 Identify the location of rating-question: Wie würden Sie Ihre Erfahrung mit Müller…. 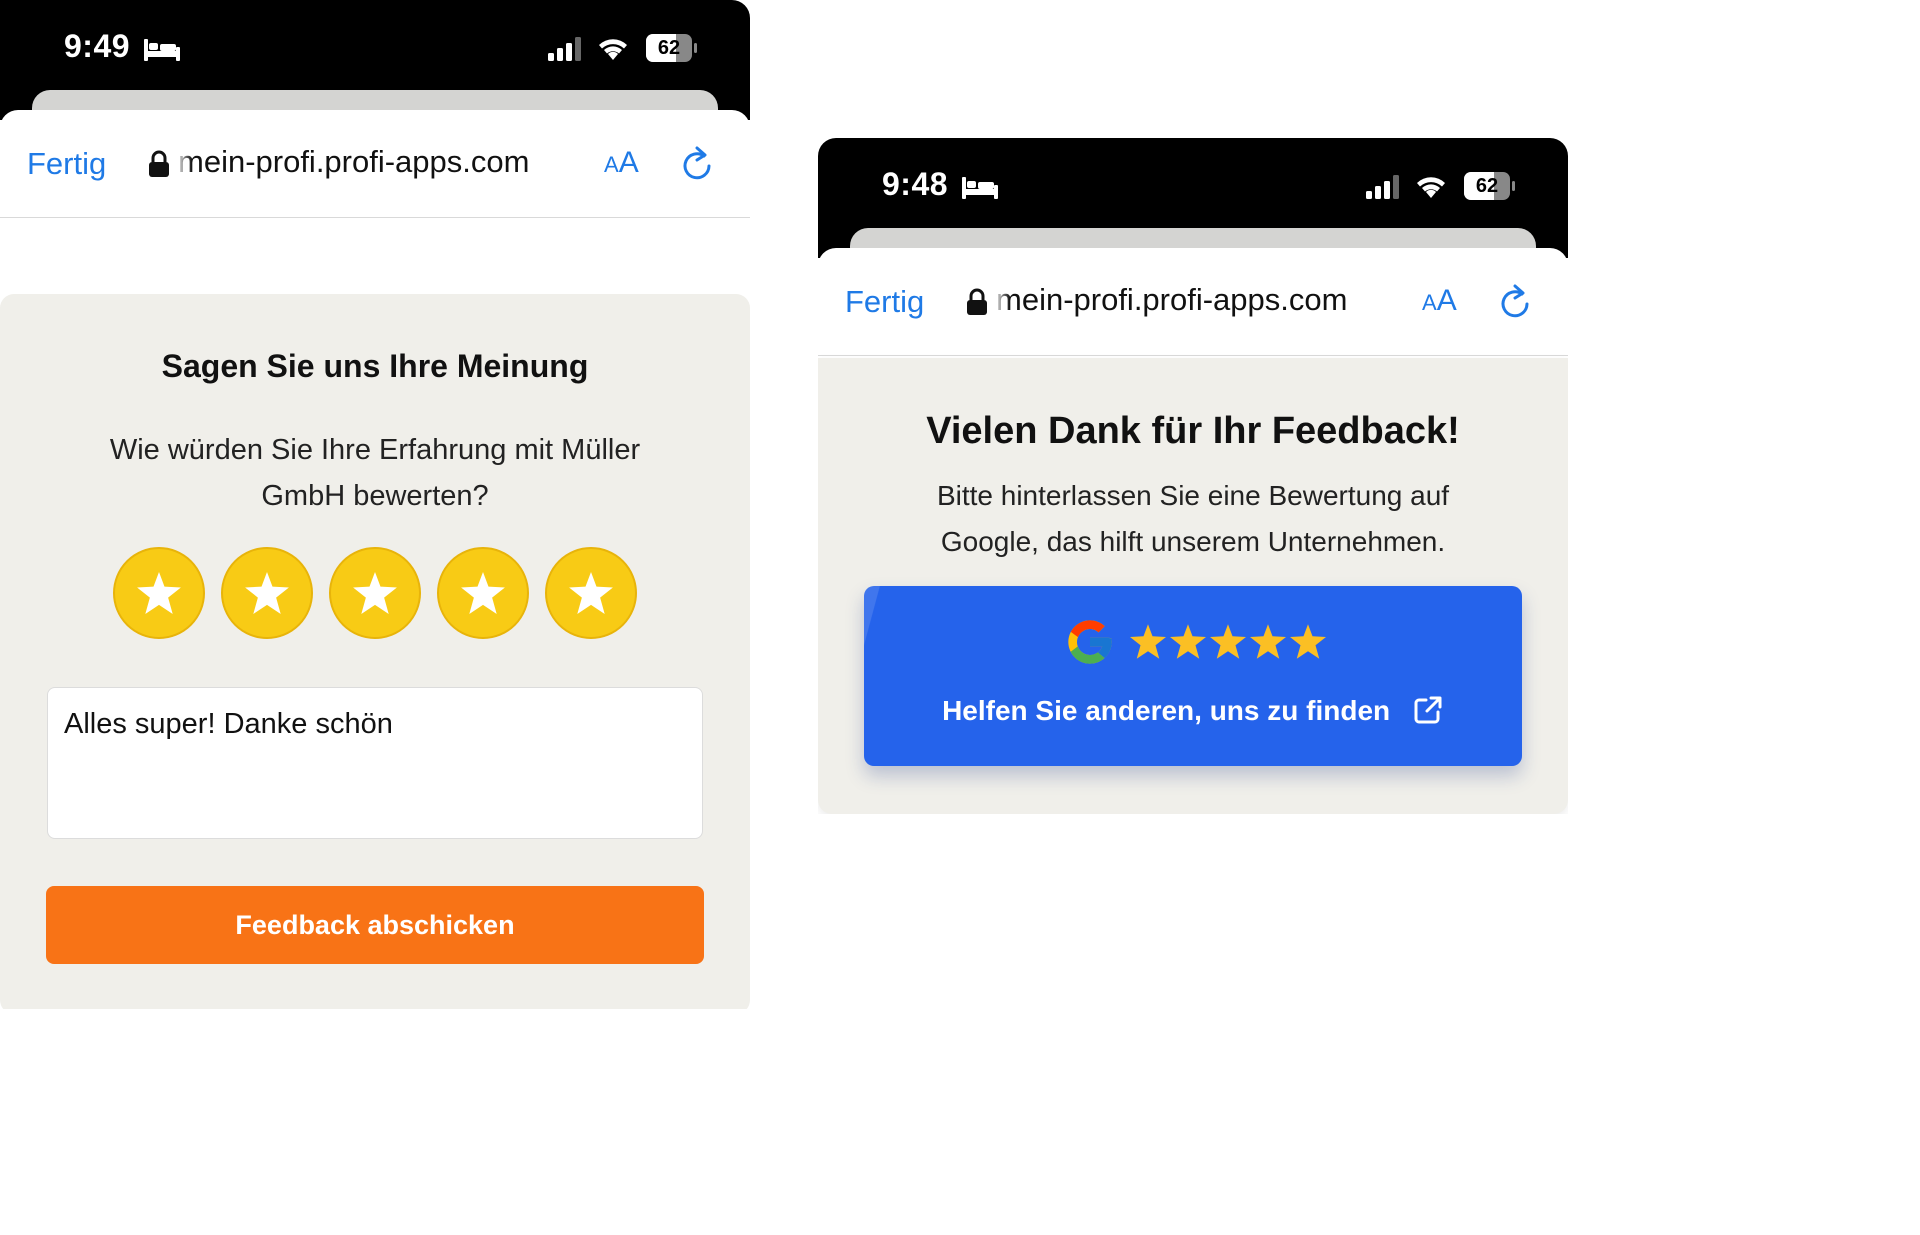
(375, 473).